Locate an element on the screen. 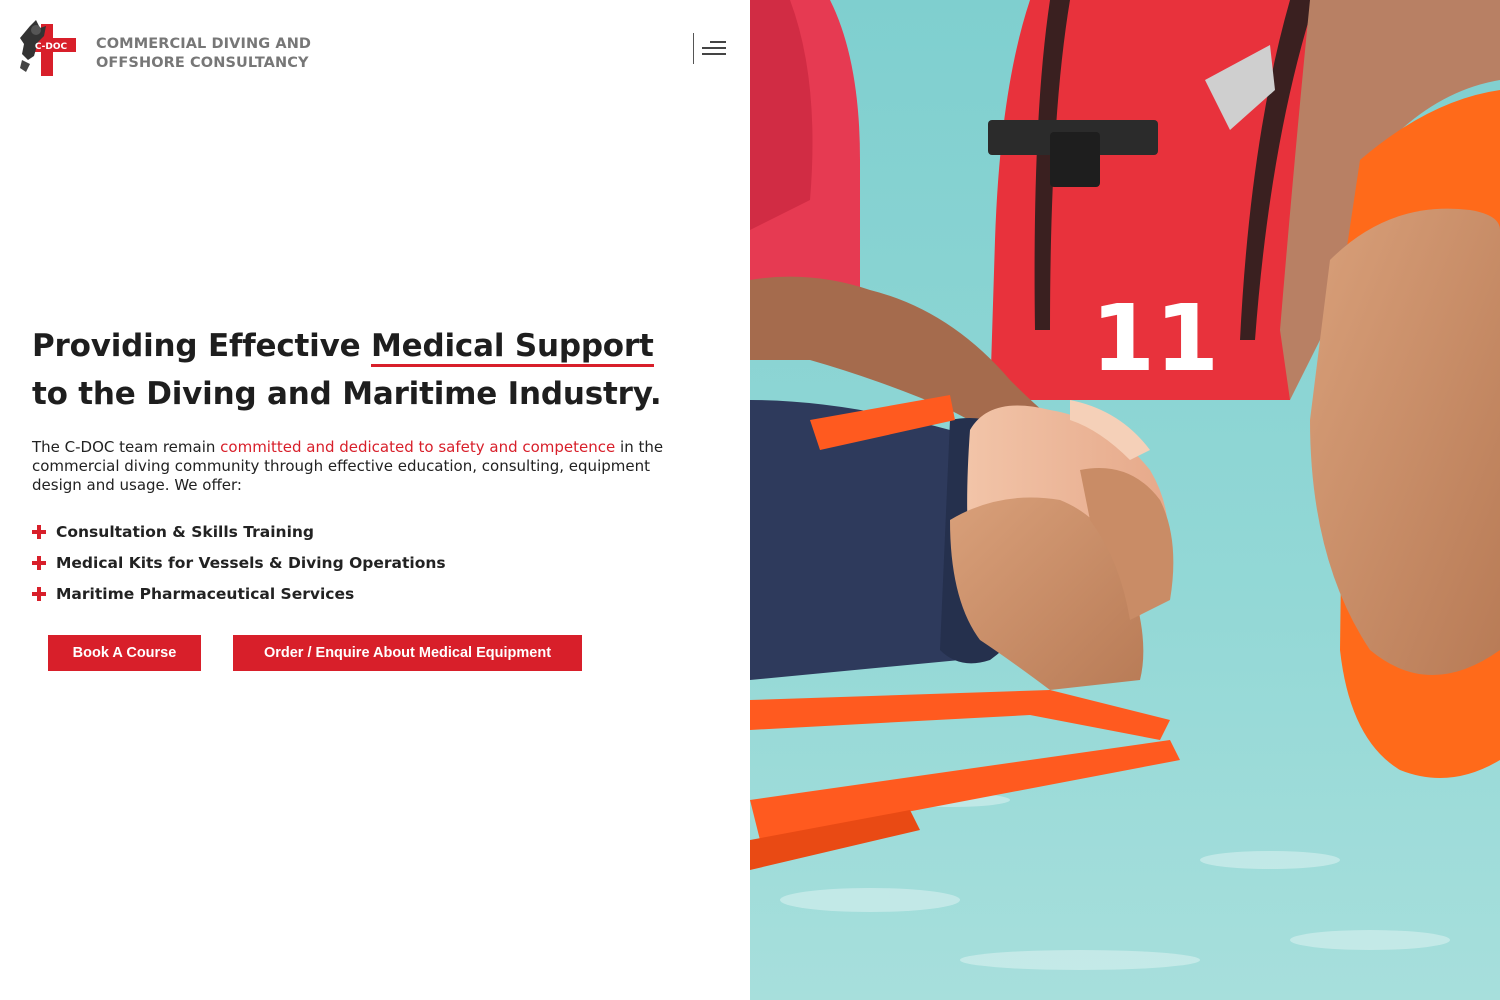  logo-icon: C-DOC is located at coordinates (48, 48).